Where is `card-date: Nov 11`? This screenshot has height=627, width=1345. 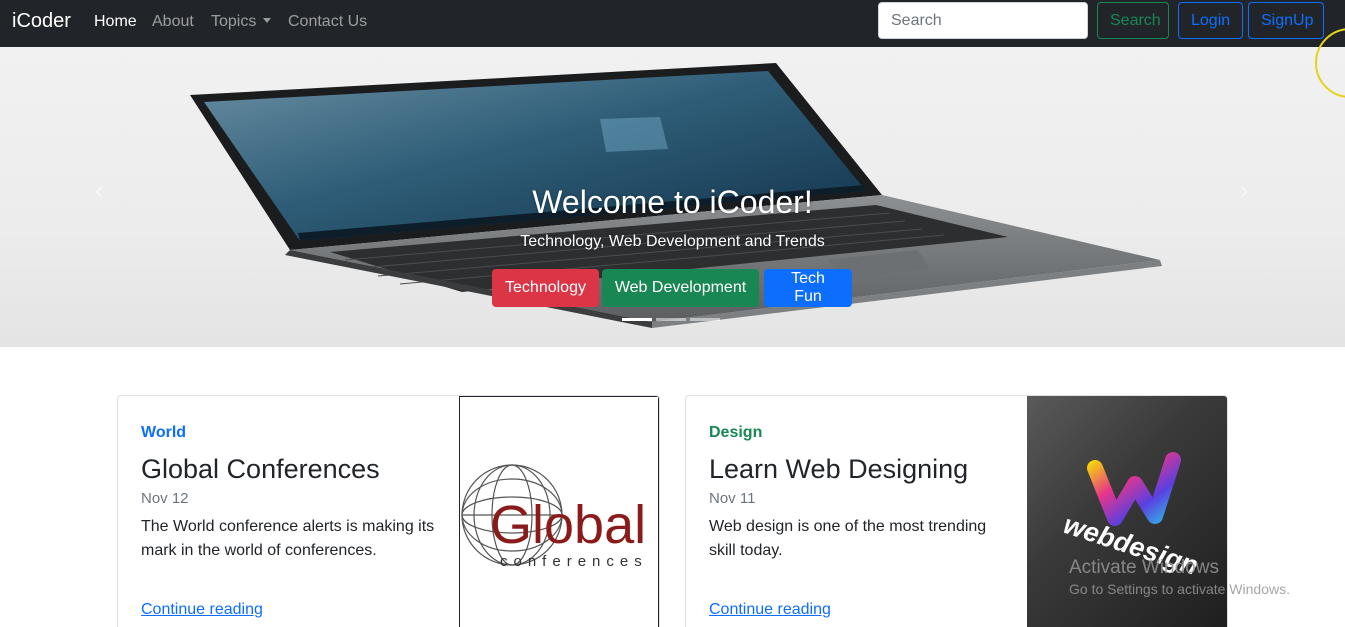 card-date: Nov 11 is located at coordinates (732, 498).